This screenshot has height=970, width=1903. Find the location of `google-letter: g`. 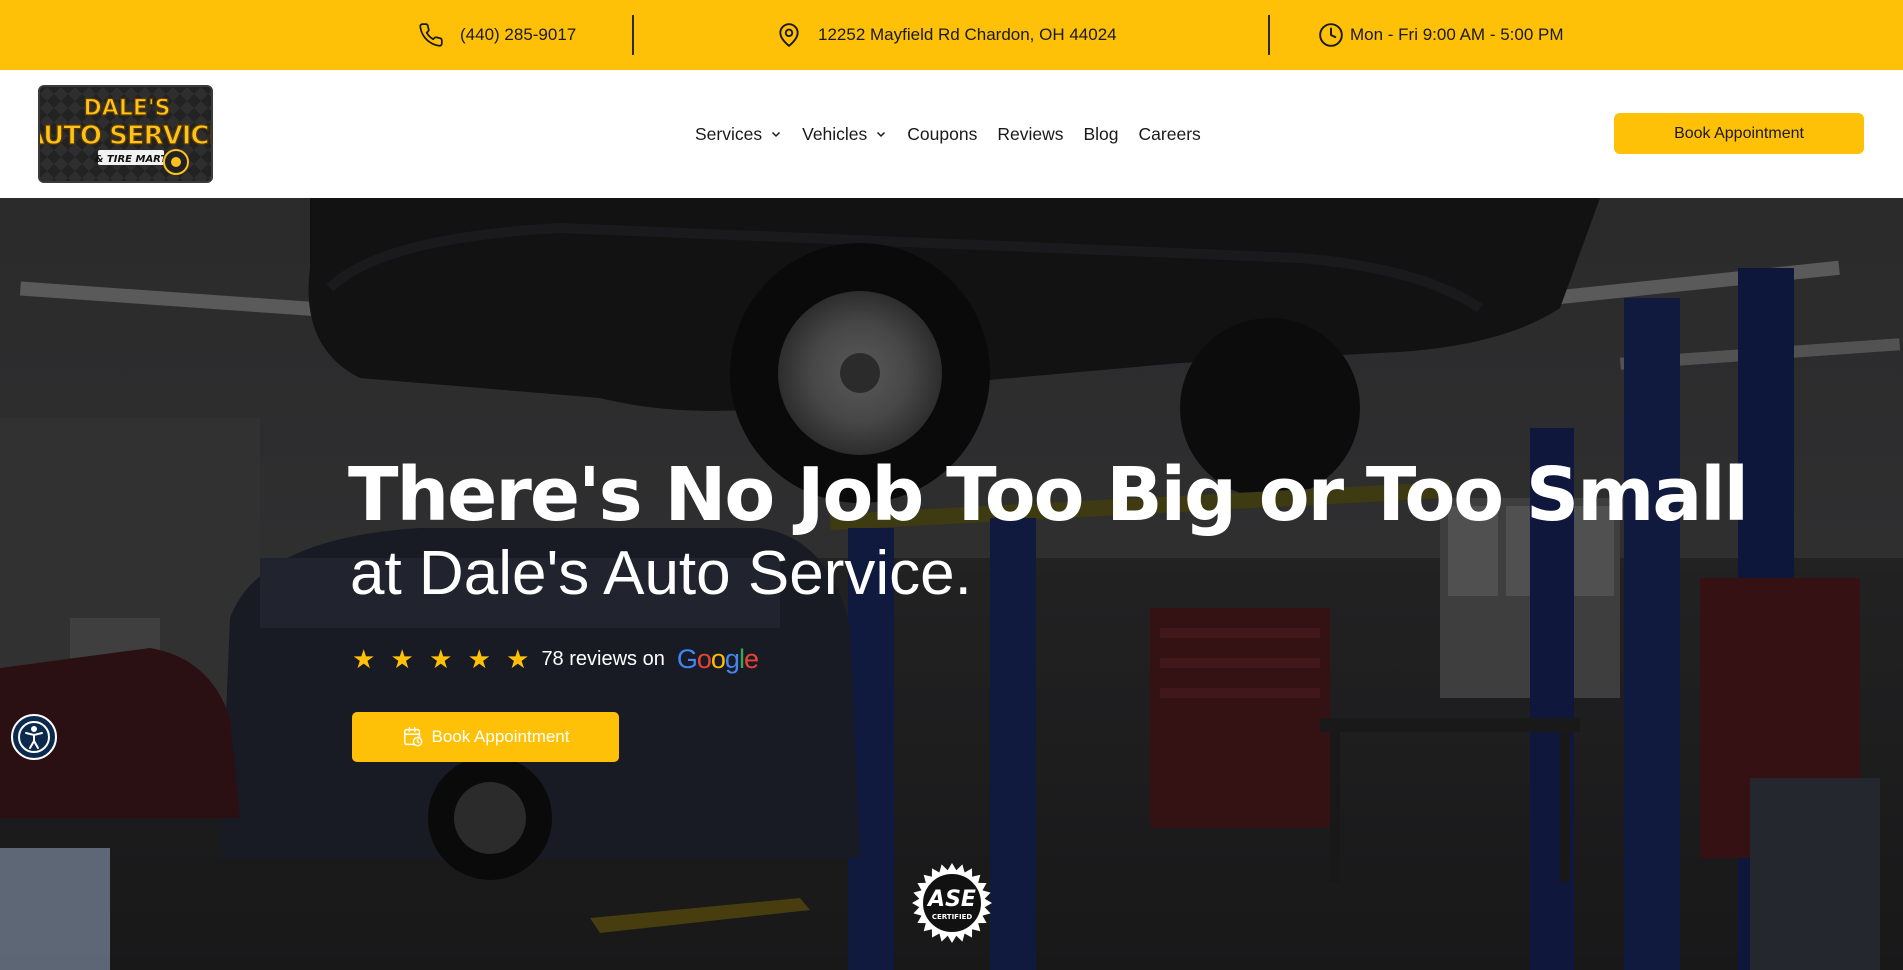

google-letter: g is located at coordinates (732, 659).